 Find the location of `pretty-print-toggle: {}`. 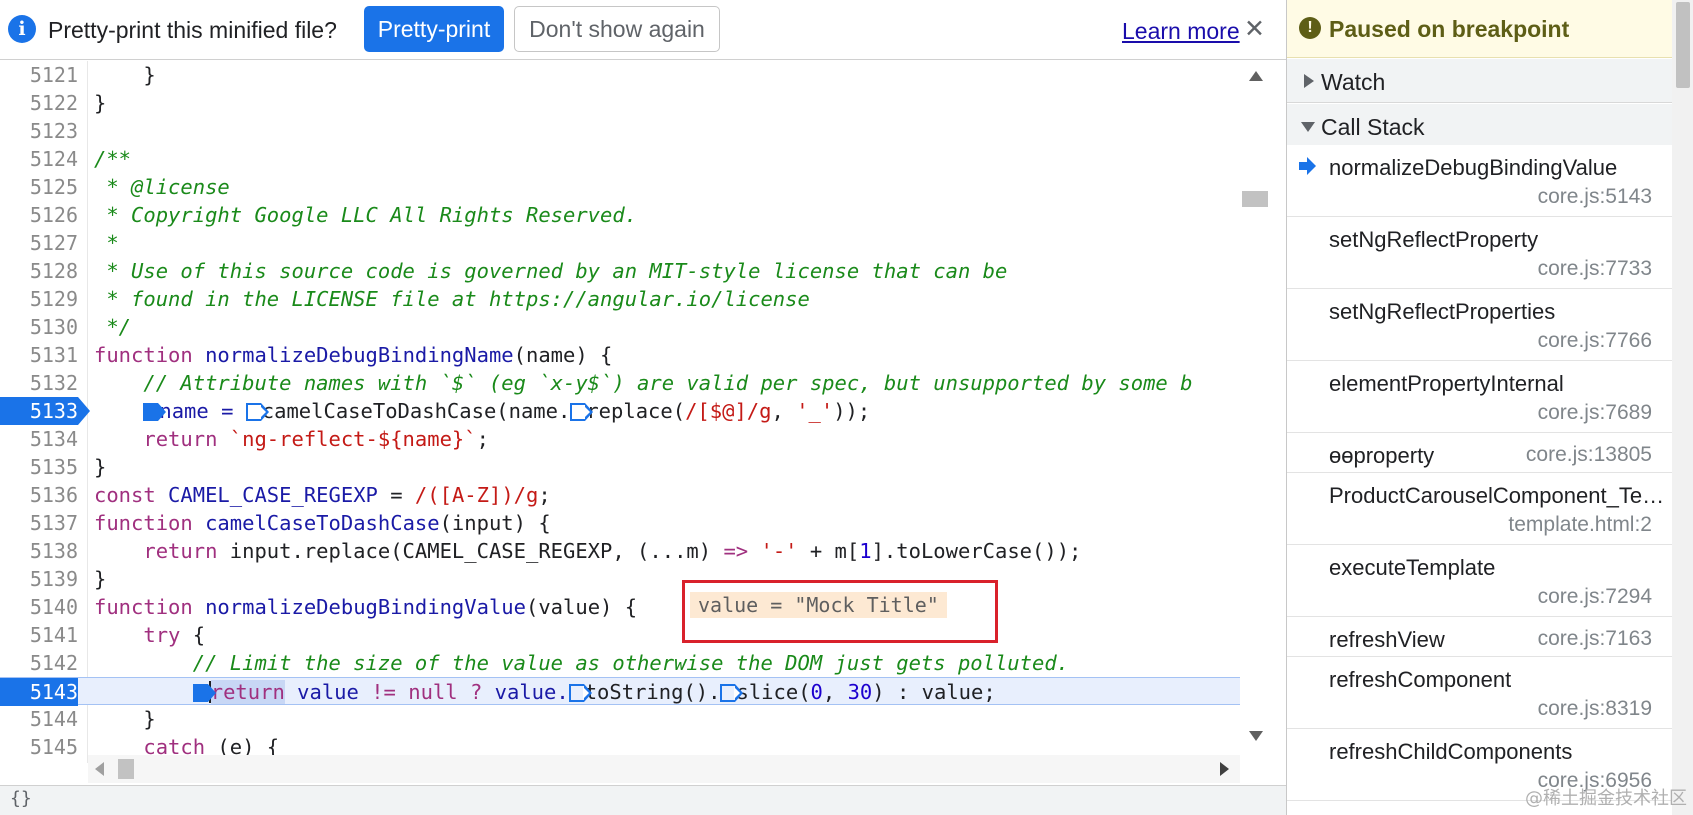

pretty-print-toggle: {} is located at coordinates (21, 798).